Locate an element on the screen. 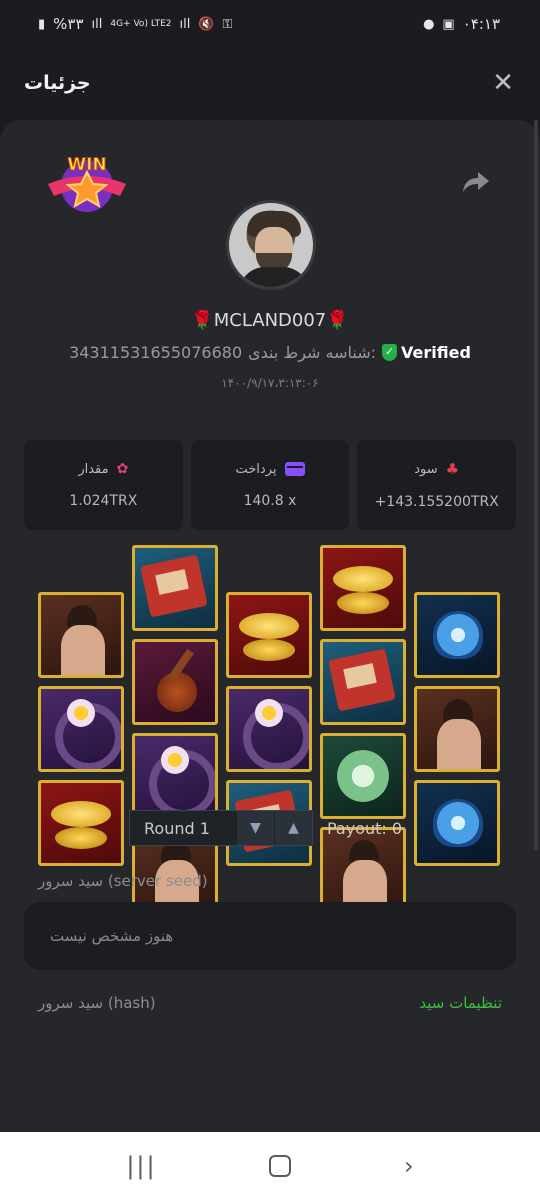 The height and width of the screenshot is (1200, 540). verified-label: Verified is located at coordinates (436, 352).